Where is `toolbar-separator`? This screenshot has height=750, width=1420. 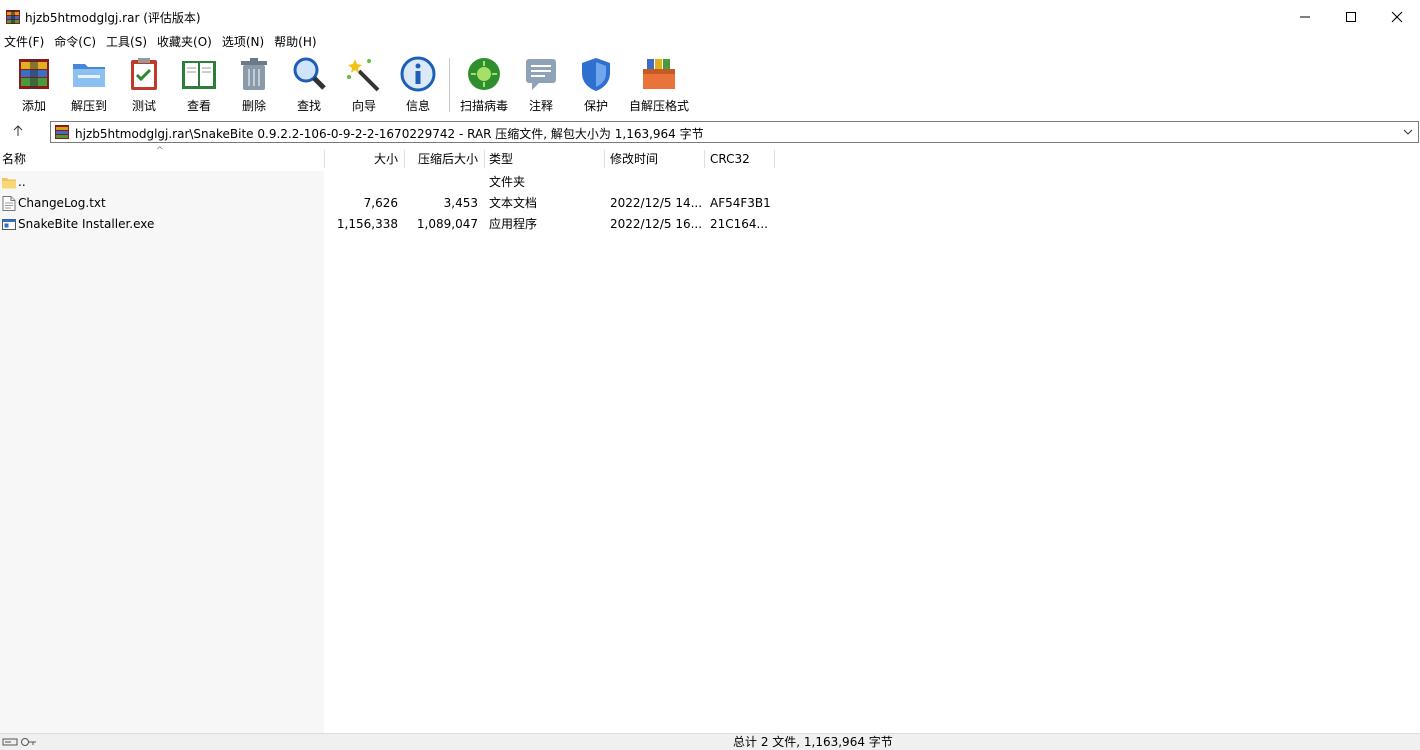
toolbar-separator is located at coordinates (449, 85).